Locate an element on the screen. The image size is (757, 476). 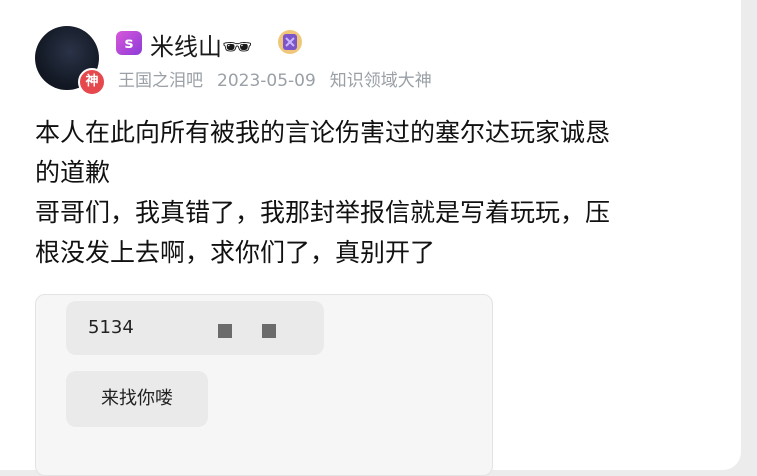
chat-bubble-text: 5134 is located at coordinates (111, 327).